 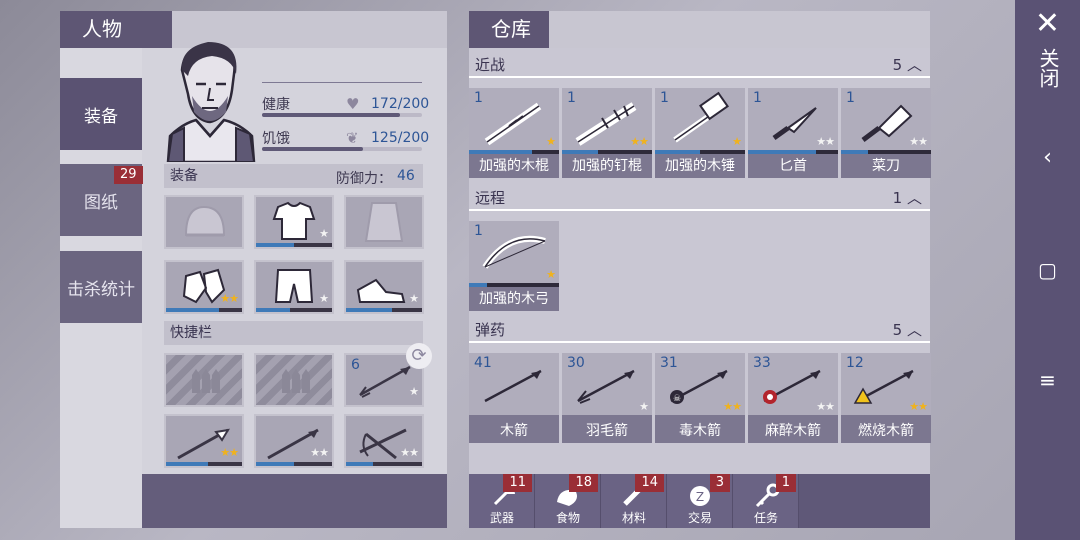 What do you see at coordinates (400, 104) in the screenshot?
I see `health-value: 172/200` at bounding box center [400, 104].